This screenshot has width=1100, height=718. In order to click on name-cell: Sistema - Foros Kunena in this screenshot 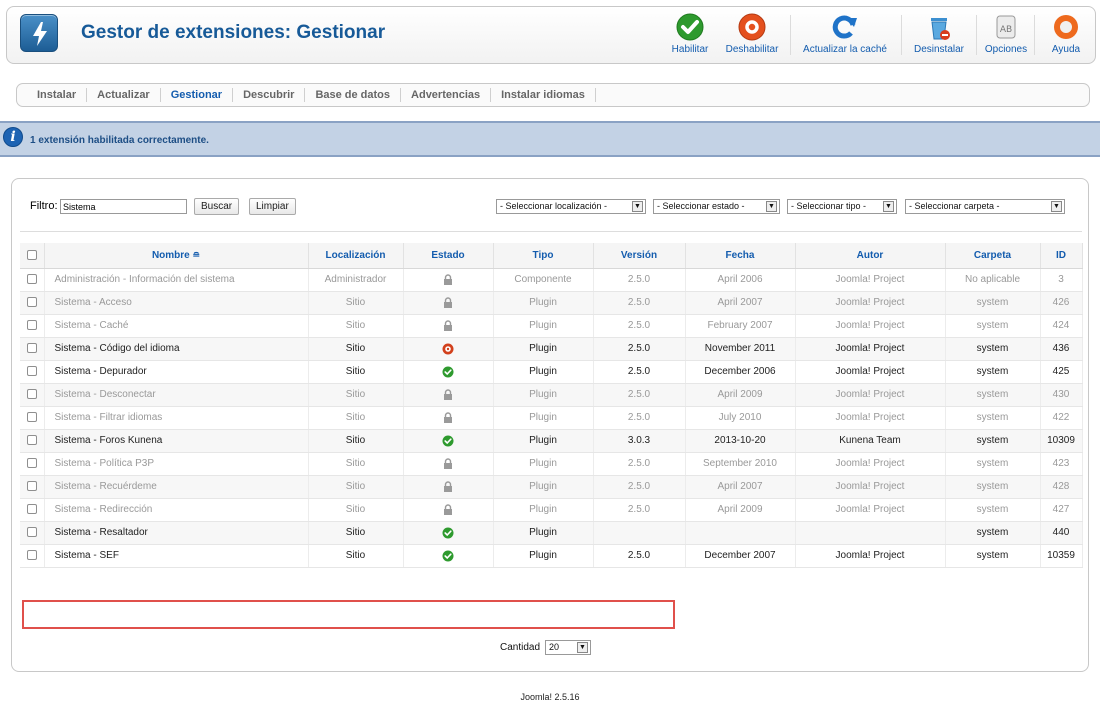, I will do `click(176, 441)`.